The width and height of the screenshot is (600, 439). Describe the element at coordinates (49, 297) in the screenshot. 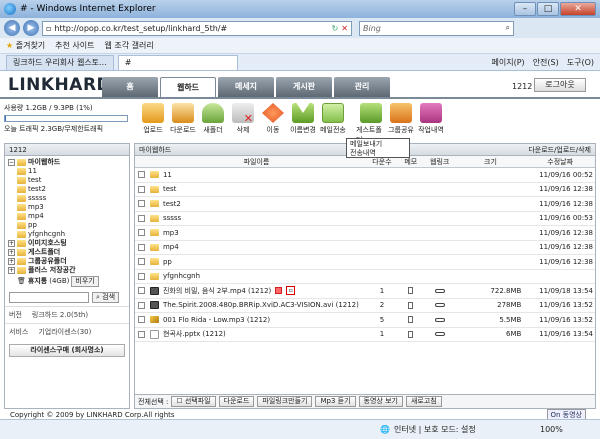

I see `search-input` at that location.